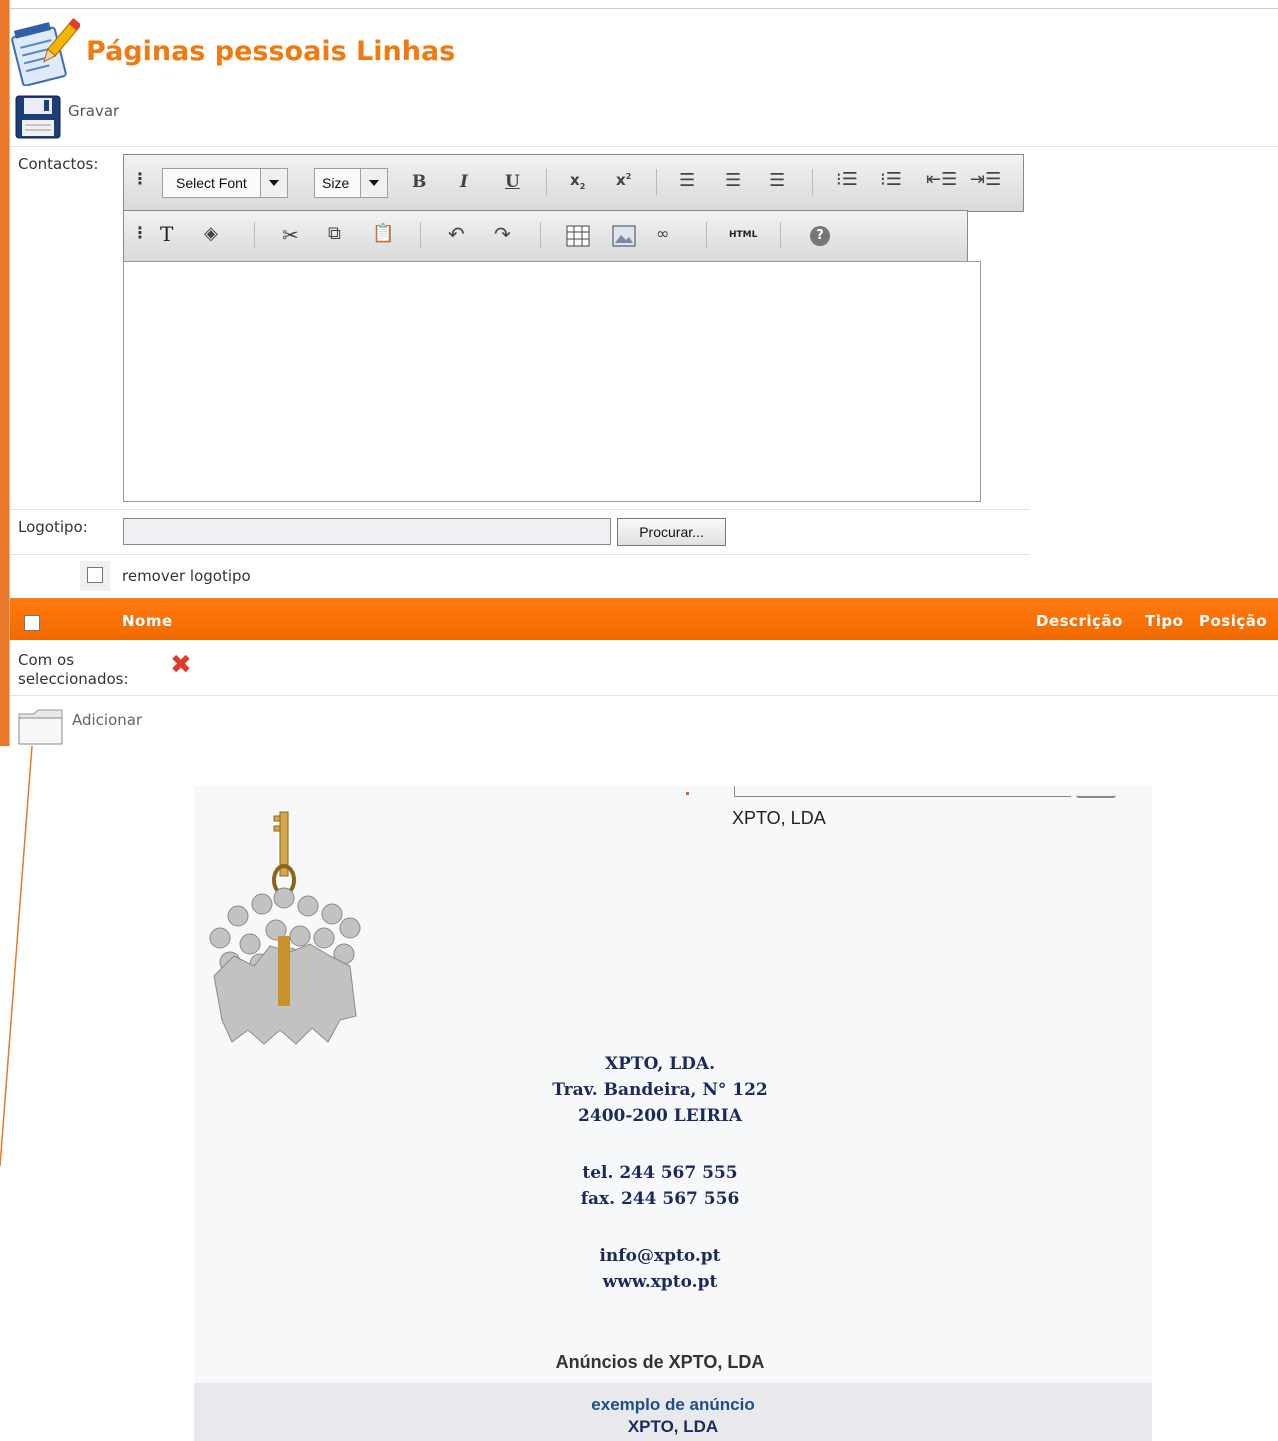 This screenshot has width=1278, height=1441. Describe the element at coordinates (383, 233) in the screenshot. I see `paste-icon: 📋` at that location.